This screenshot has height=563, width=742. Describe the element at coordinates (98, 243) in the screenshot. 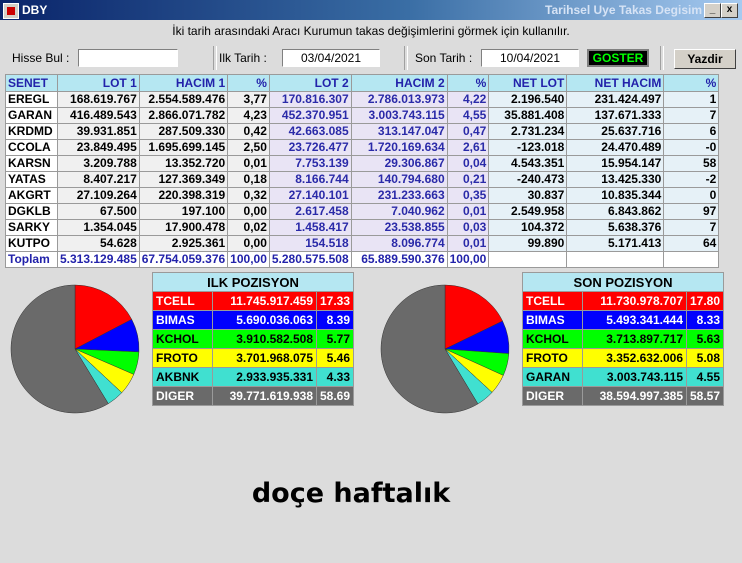

I see `value-cell: 54.628` at that location.